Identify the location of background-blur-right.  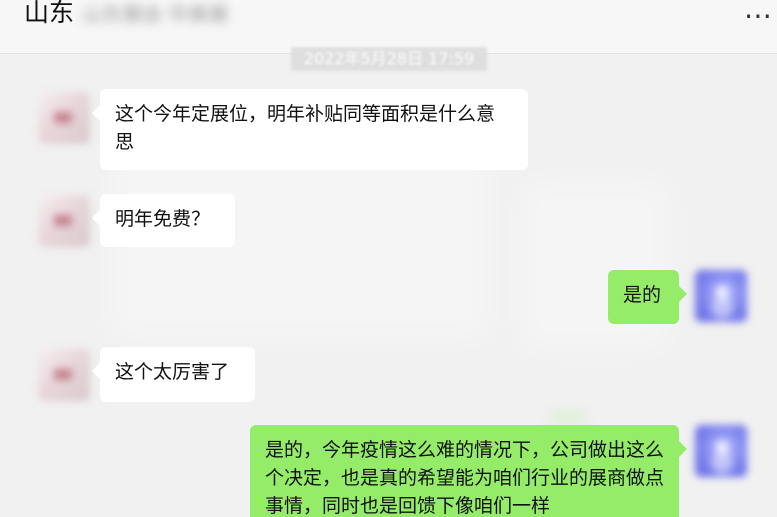
(595, 265).